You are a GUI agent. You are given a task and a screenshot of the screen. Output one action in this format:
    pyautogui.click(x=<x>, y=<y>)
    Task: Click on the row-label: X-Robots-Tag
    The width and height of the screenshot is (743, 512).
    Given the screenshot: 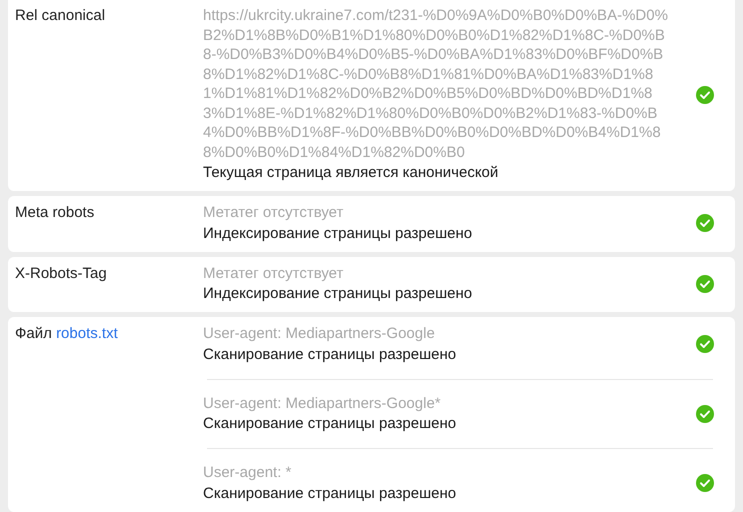 What is the action you would take?
    pyautogui.click(x=61, y=273)
    